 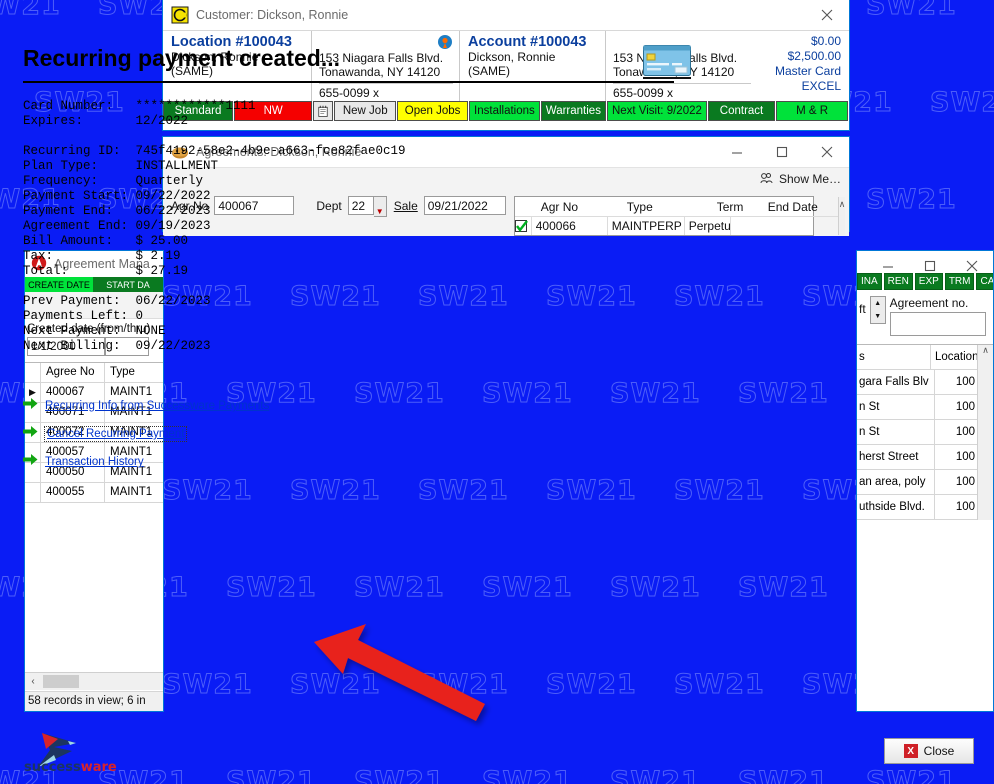 I want to click on table-row: gara Falls Blv 100, so click(x=917, y=382).